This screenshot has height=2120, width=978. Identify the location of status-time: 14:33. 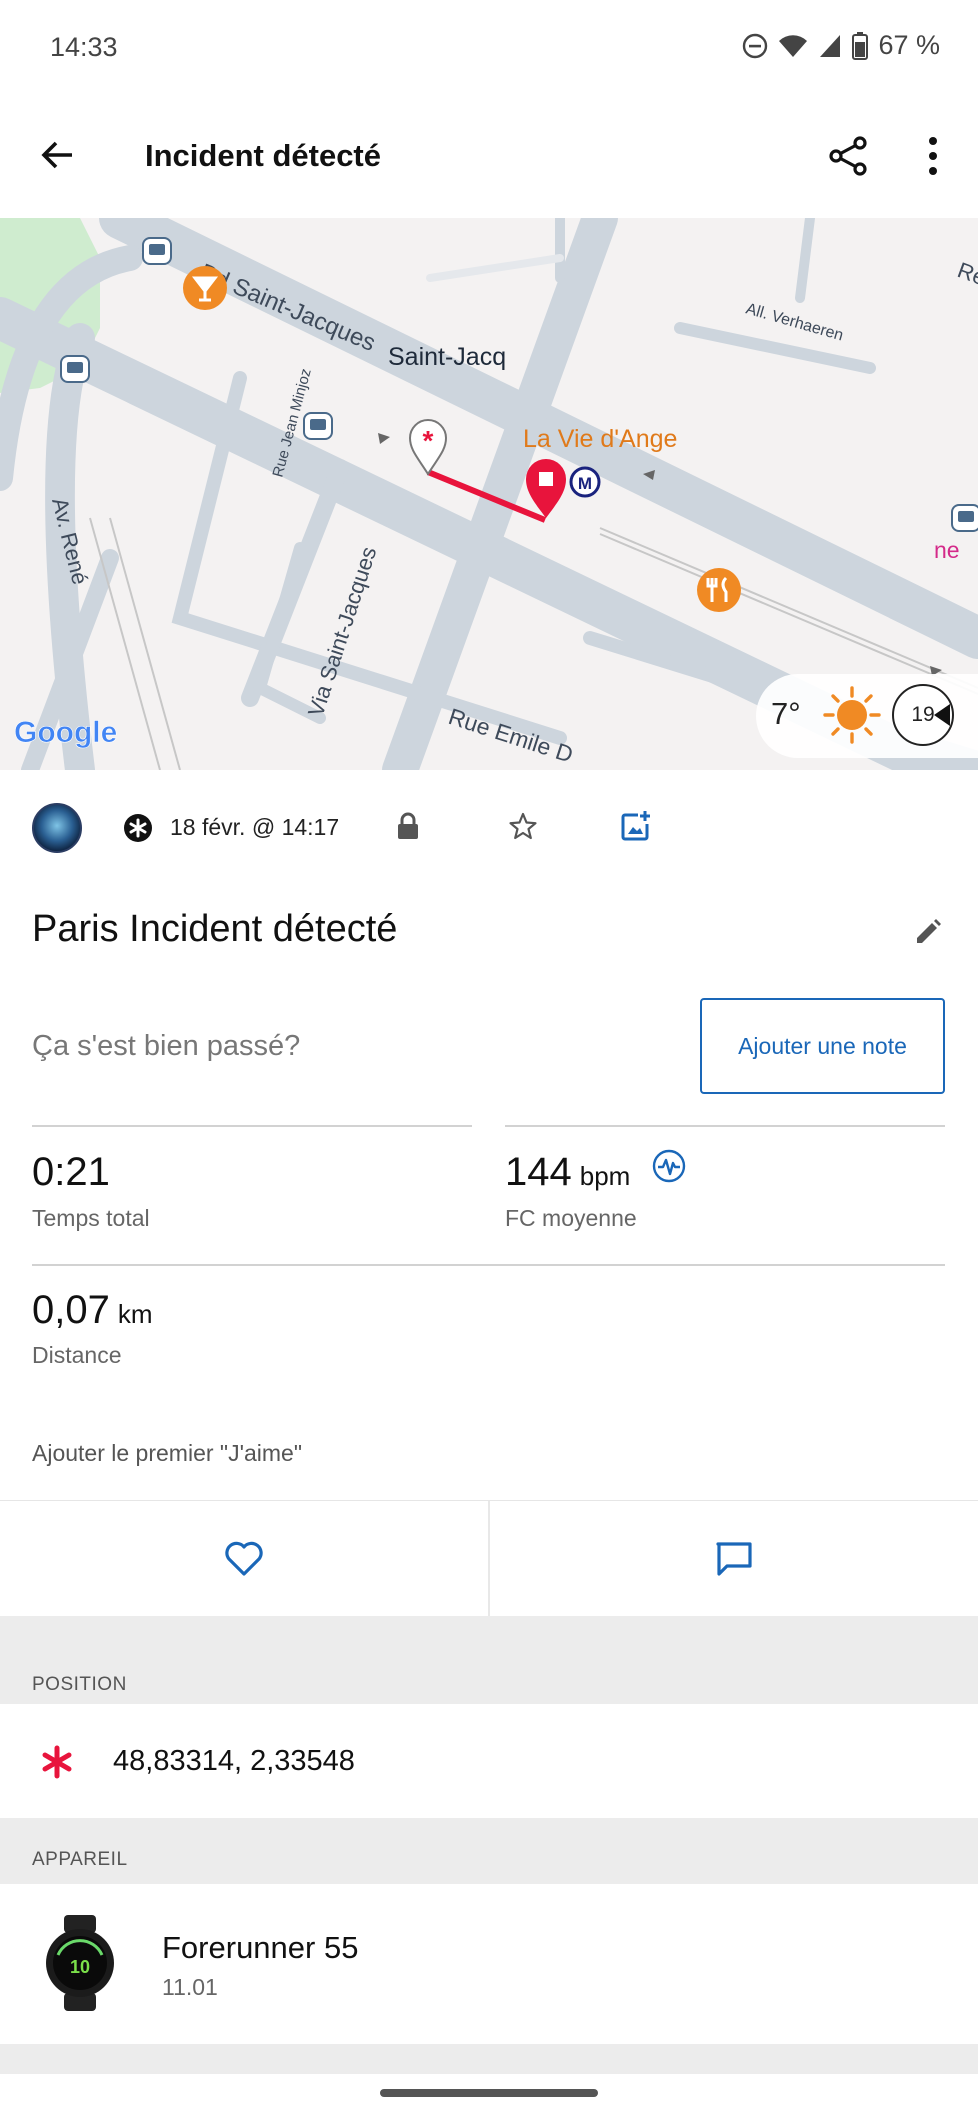
(84, 47).